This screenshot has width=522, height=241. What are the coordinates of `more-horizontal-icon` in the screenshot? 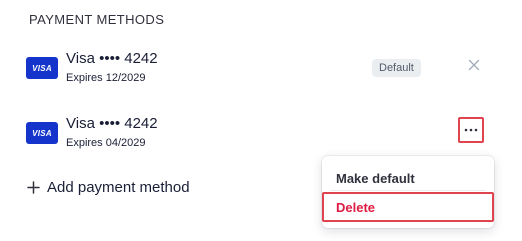 It's located at (471, 130).